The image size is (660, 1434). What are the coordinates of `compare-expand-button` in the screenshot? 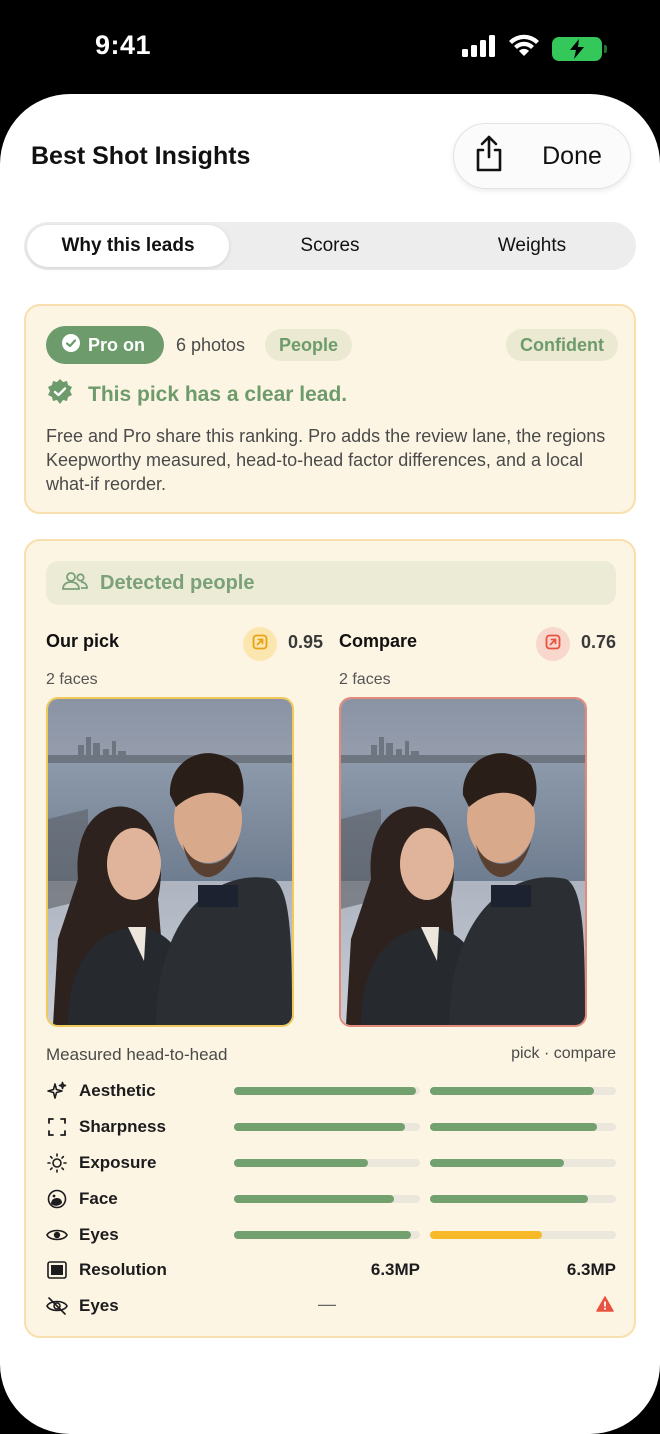 It's located at (553, 644).